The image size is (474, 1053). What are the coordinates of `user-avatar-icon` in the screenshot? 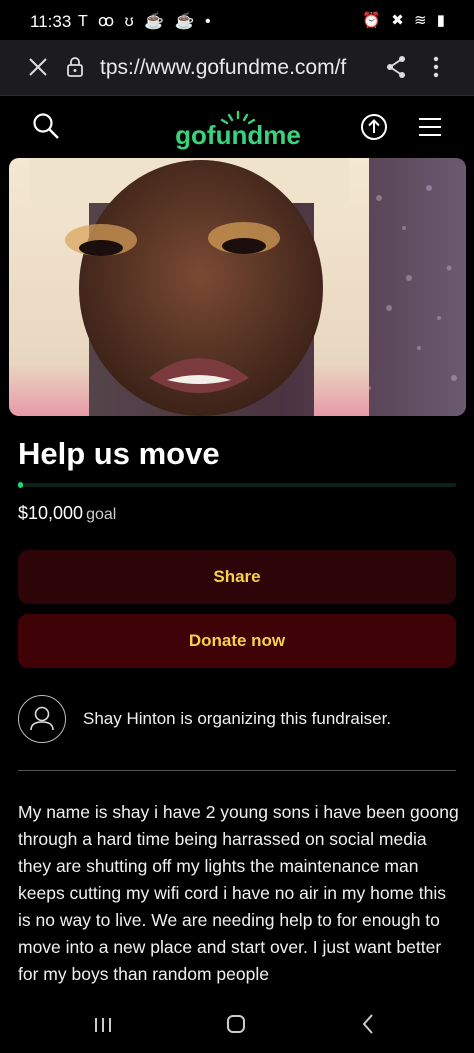 It's located at (42, 719).